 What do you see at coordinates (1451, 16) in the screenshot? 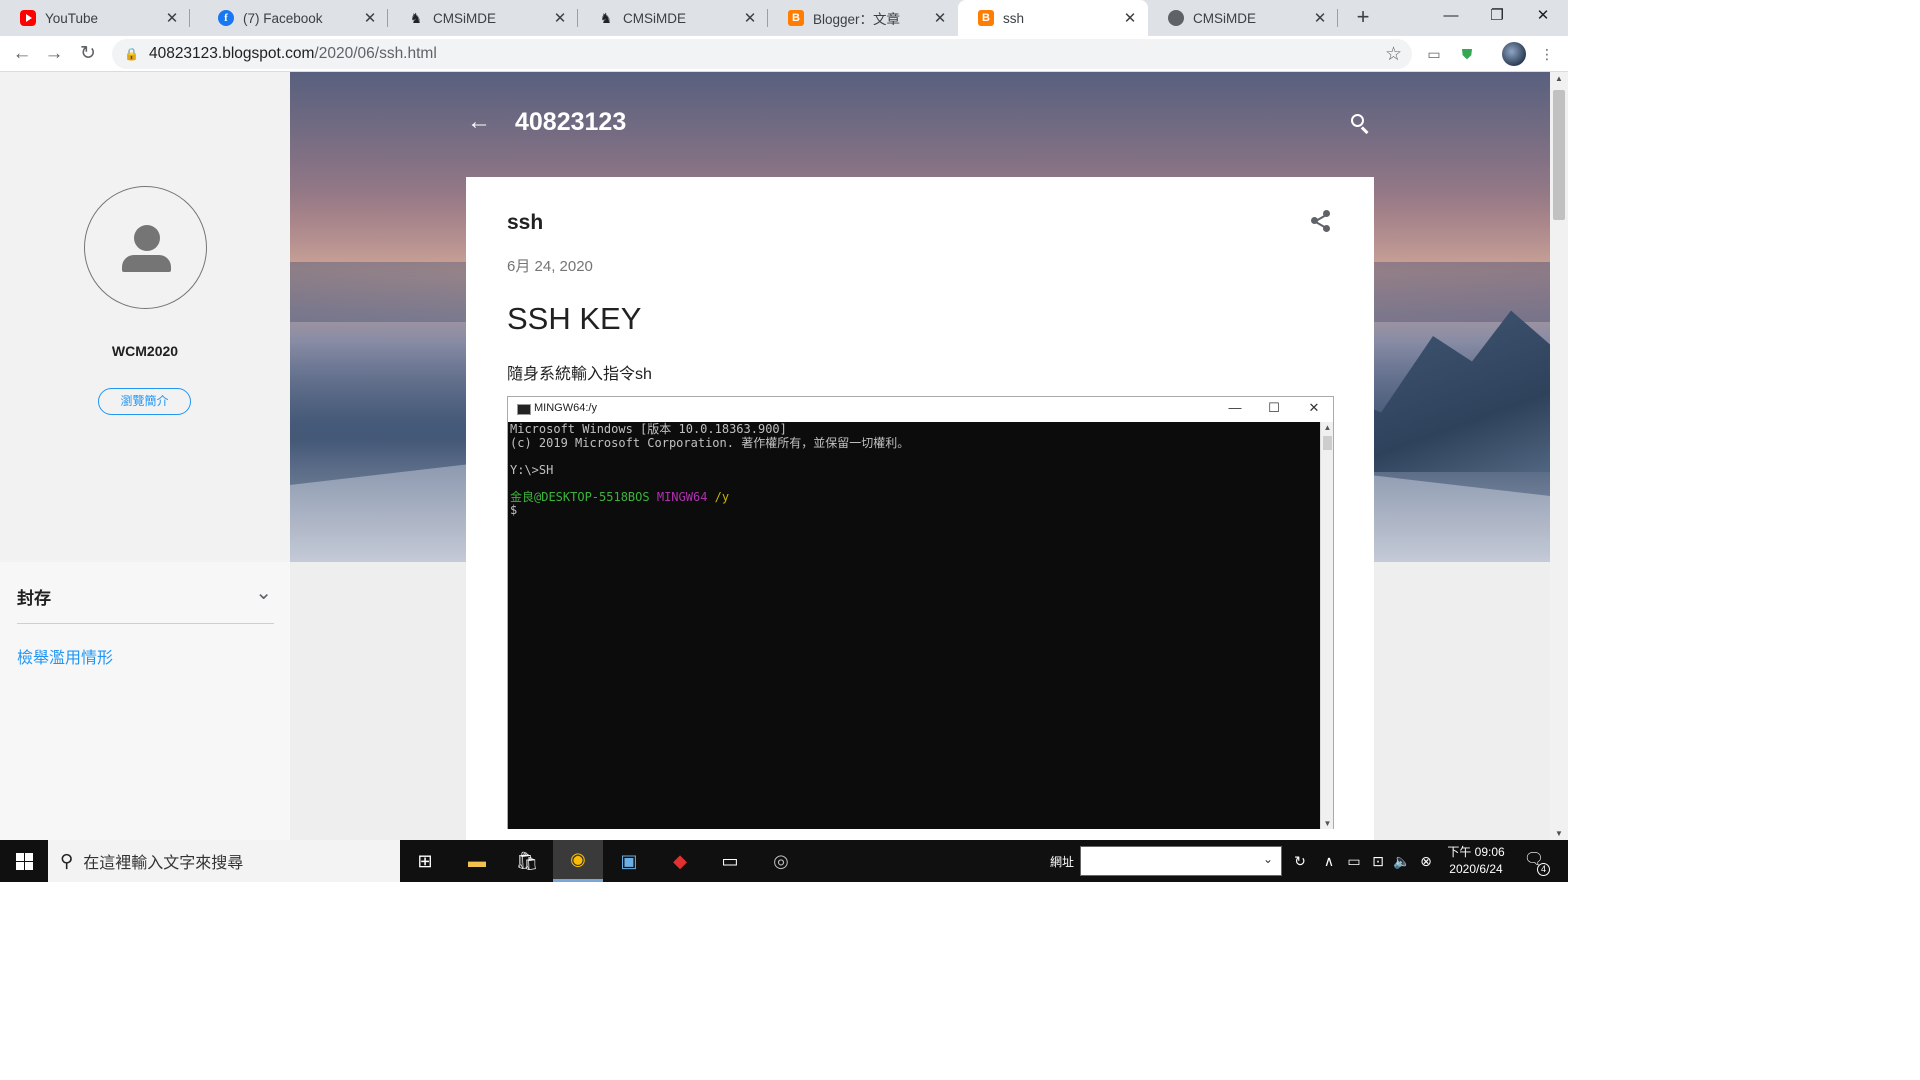
I see `minimize-button: —` at bounding box center [1451, 16].